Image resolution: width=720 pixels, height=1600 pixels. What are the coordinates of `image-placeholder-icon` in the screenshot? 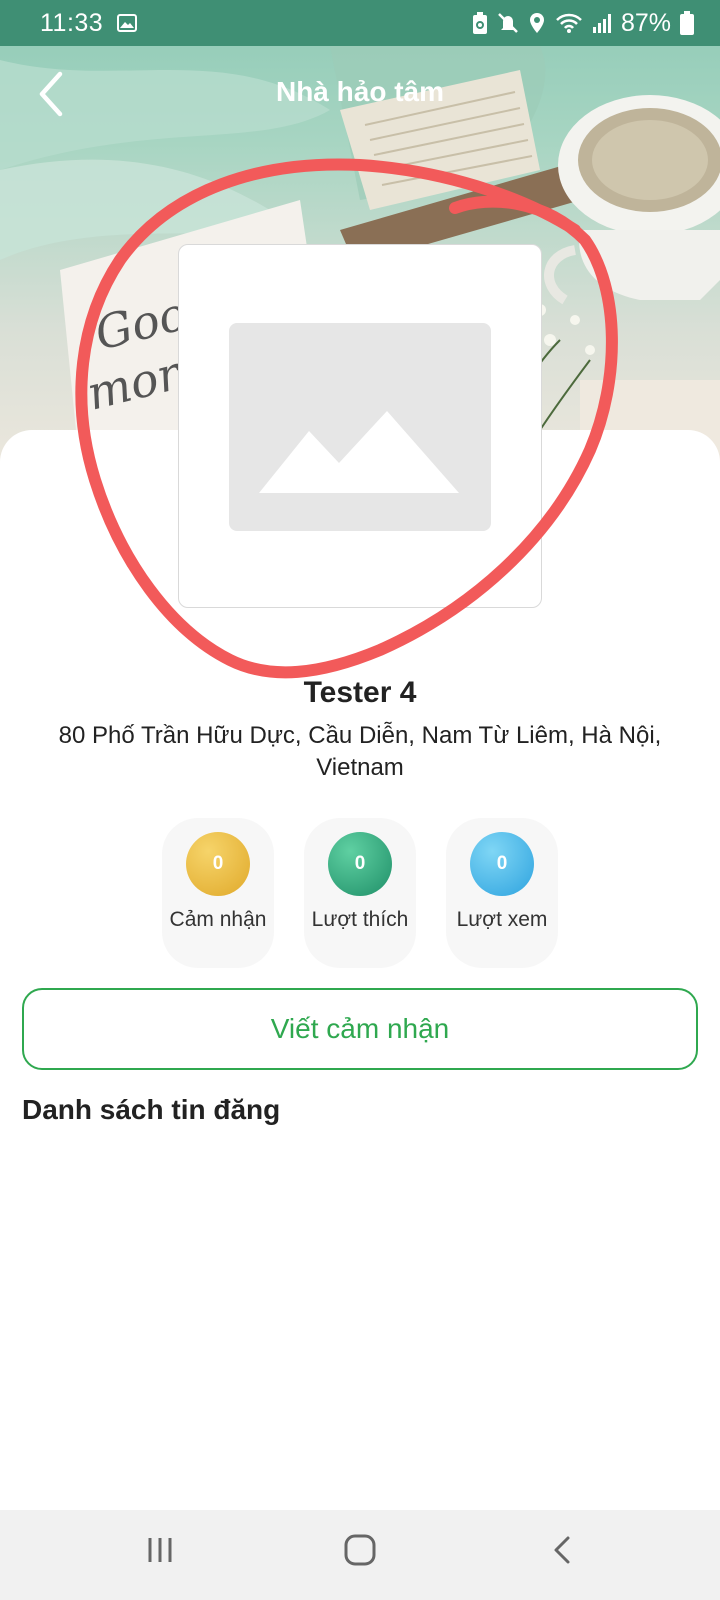 It's located at (360, 427).